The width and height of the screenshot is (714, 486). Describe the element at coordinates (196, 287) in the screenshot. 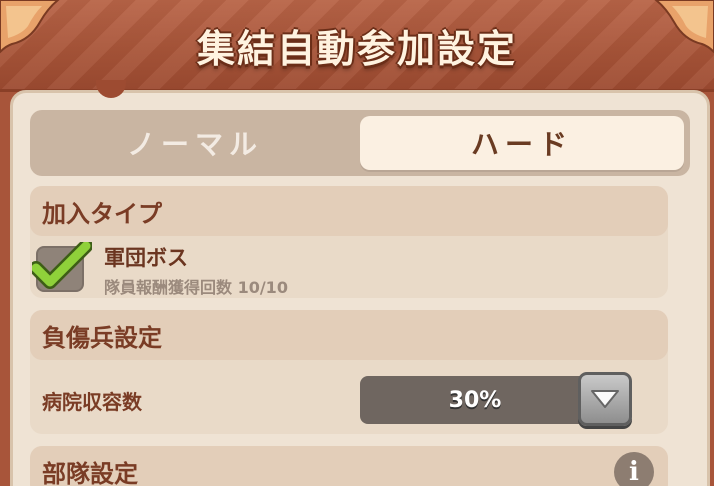

I see `boss-reward-count: 隊員報酬獲得回数 10/10` at that location.